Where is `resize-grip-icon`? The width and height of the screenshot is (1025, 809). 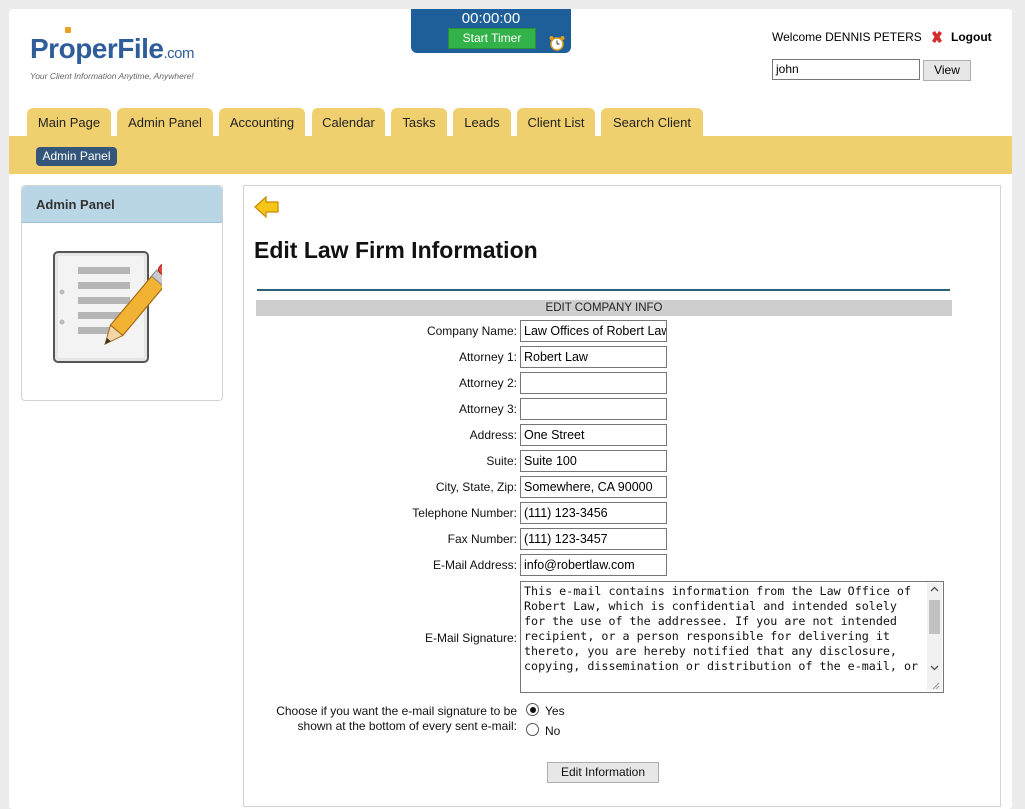 resize-grip-icon is located at coordinates (936, 685).